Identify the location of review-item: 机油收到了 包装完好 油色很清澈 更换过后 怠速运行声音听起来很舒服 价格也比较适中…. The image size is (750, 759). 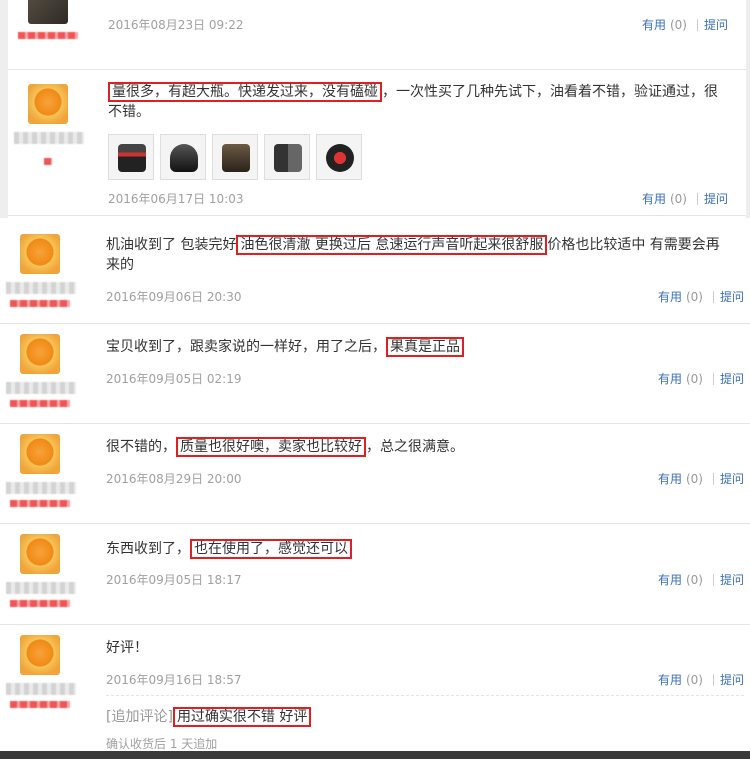
(375, 273).